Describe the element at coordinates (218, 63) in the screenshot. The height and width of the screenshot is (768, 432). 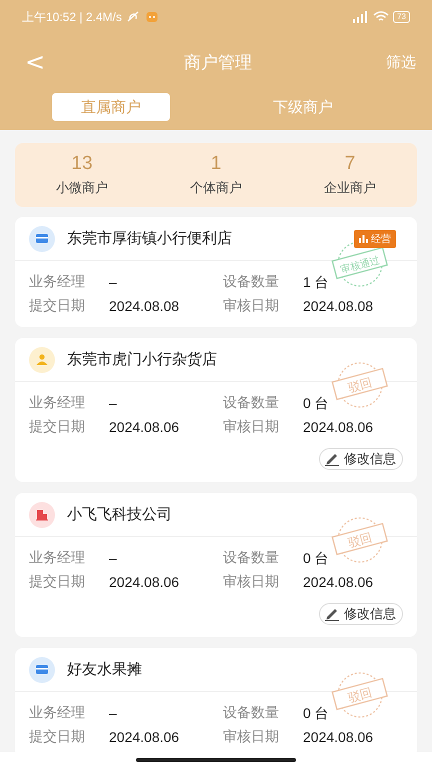
I see `page-title: 商户管理` at that location.